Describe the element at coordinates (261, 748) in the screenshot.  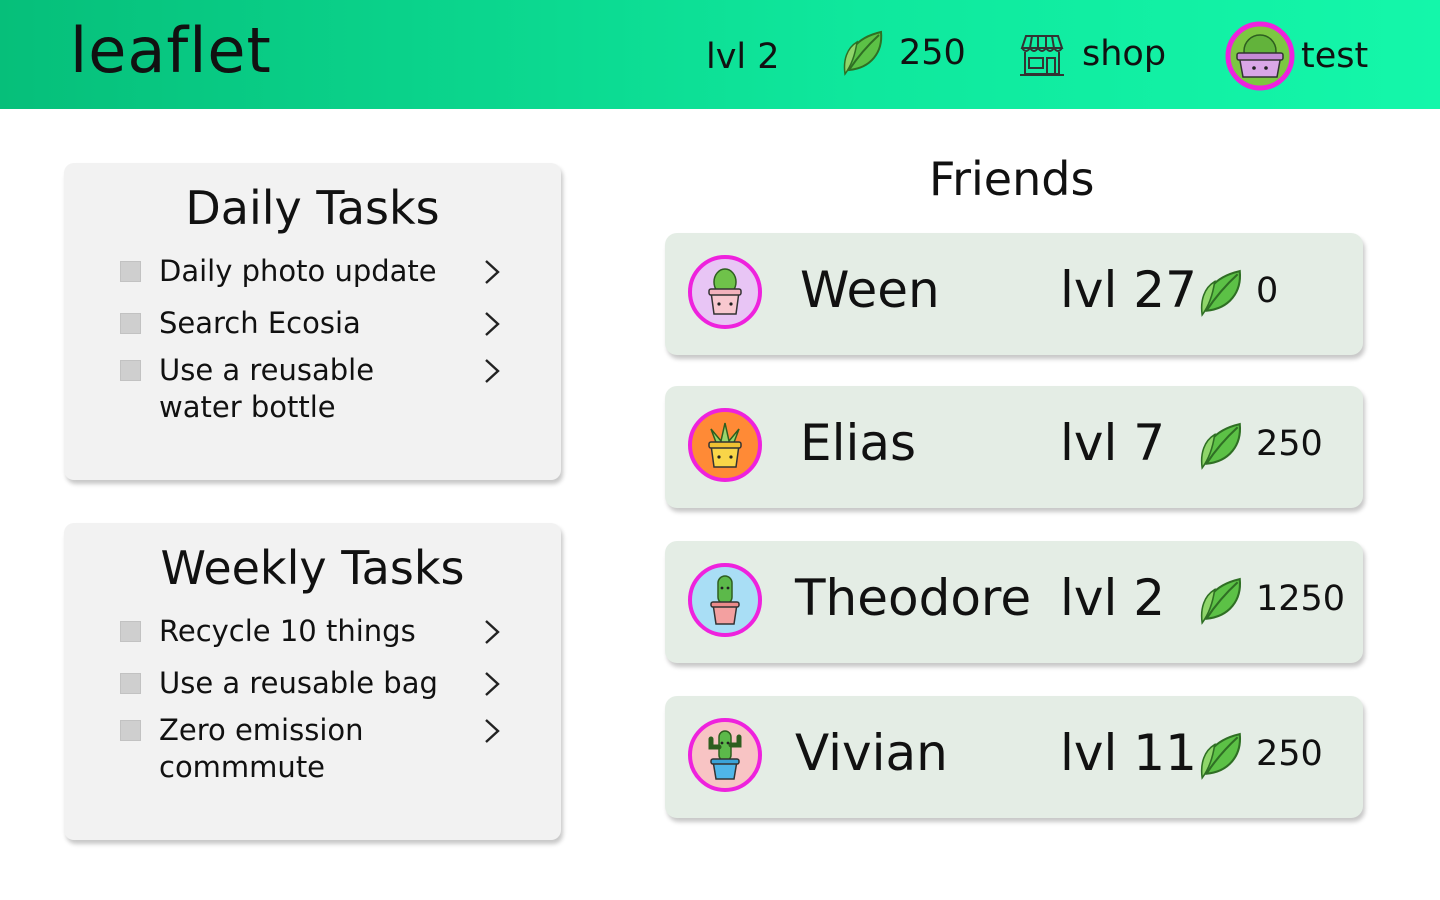
I see `task-label: Zero emission commmute` at that location.